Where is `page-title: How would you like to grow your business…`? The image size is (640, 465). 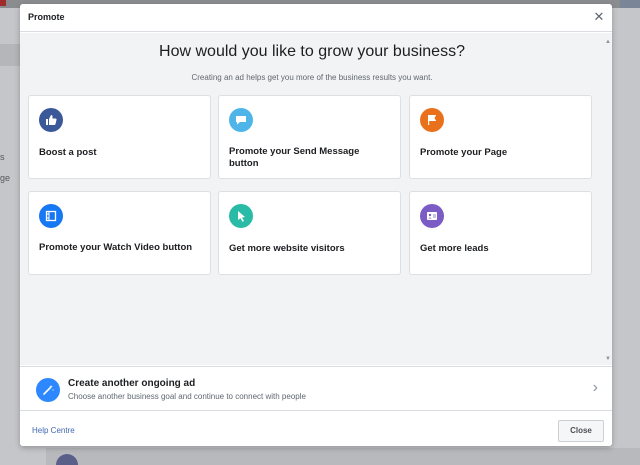 page-title: How would you like to grow your business… is located at coordinates (312, 51).